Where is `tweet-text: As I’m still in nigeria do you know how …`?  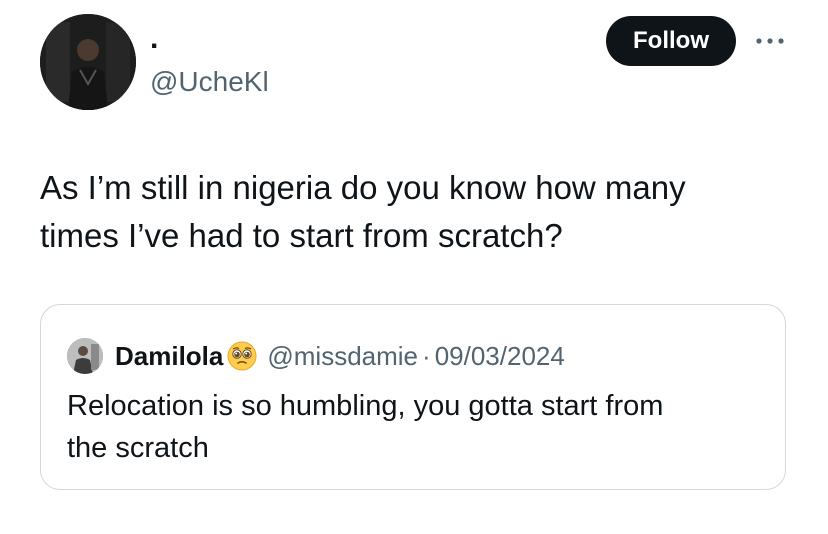 tweet-text: As I’m still in nigeria do you know how … is located at coordinates (363, 211).